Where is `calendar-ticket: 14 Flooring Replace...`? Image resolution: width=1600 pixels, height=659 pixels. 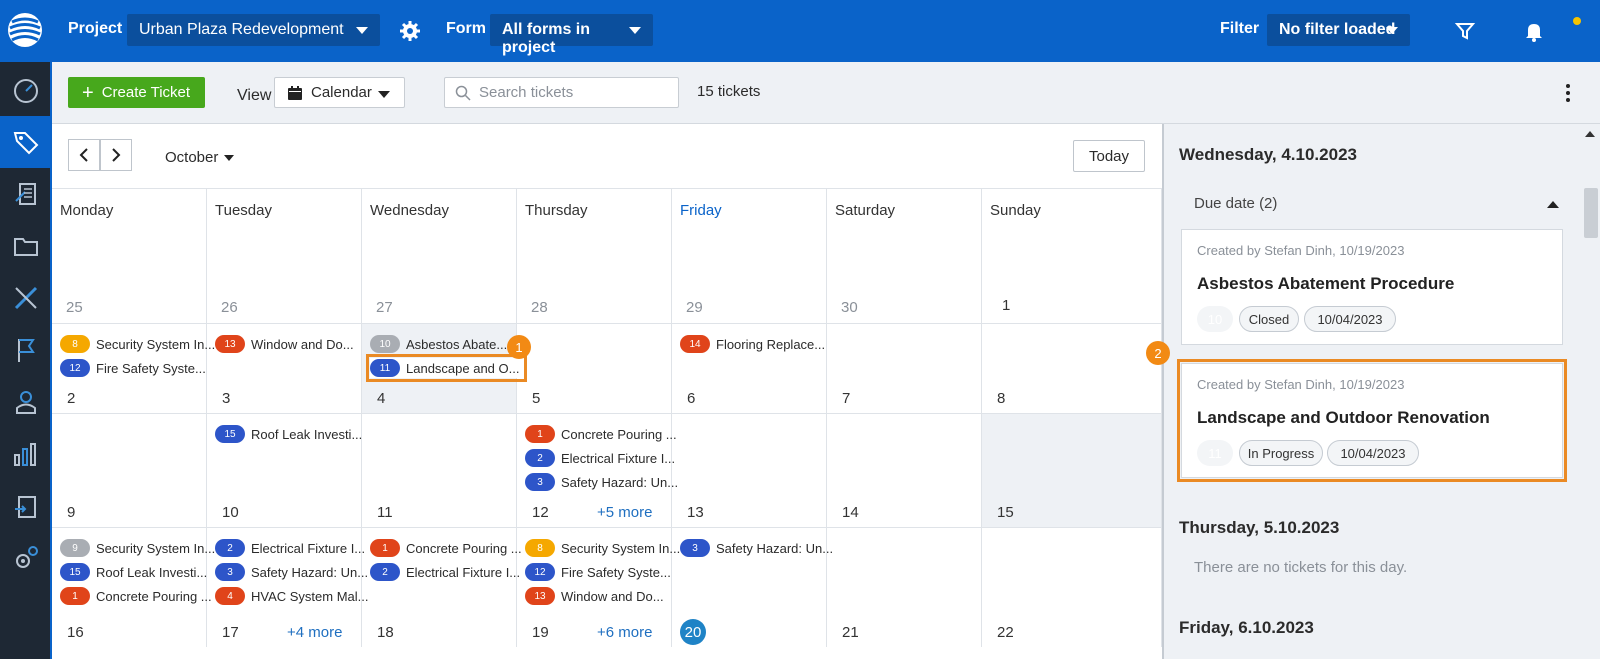
calendar-ticket: 14 Flooring Replace... is located at coordinates (752, 344).